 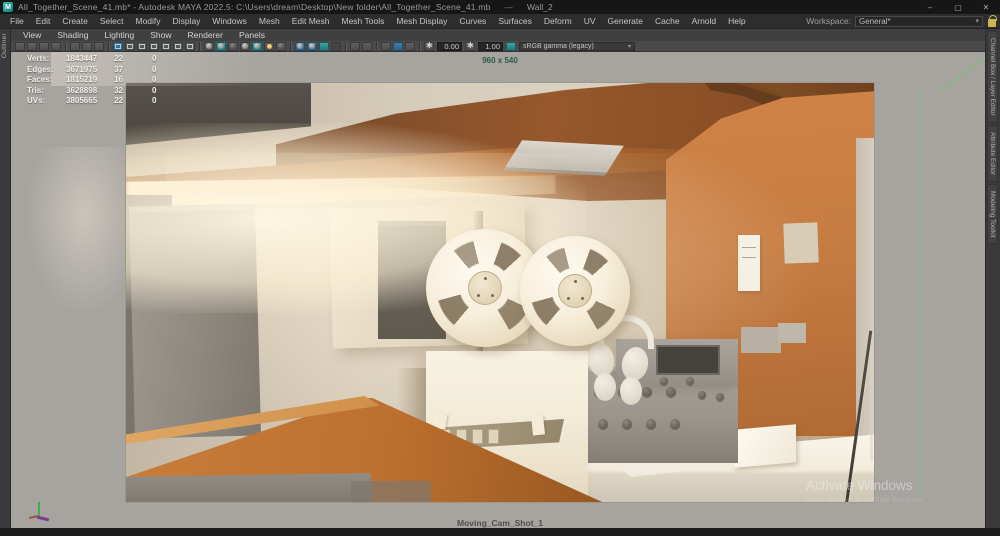 What do you see at coordinates (490, 46) in the screenshot?
I see `gamma-field: 1.00` at bounding box center [490, 46].